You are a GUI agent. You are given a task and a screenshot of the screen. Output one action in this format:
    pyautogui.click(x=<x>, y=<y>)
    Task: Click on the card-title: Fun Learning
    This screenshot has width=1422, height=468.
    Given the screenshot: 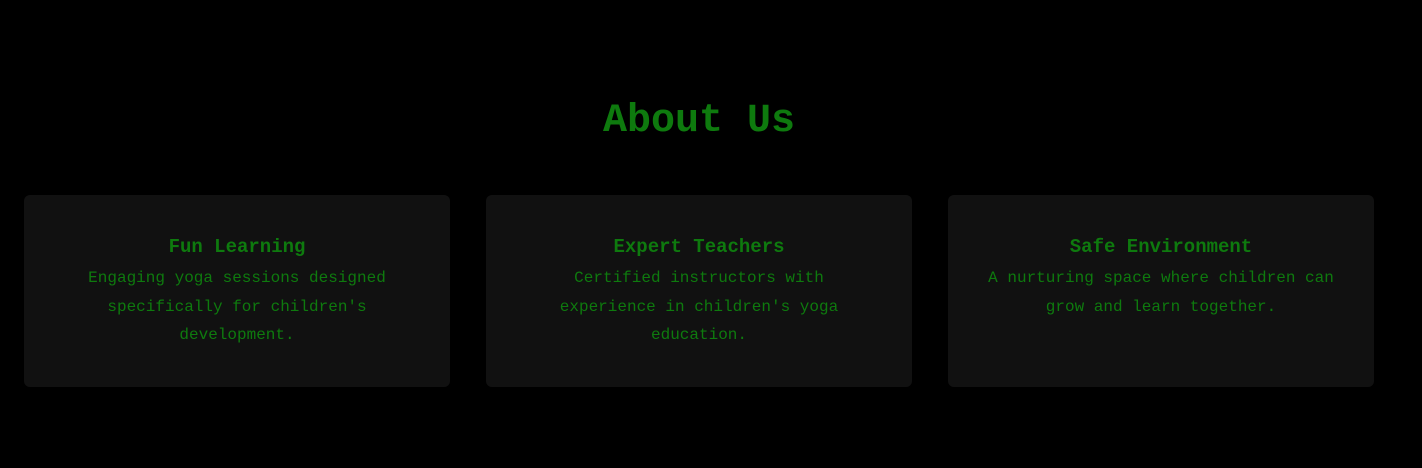 What is the action you would take?
    pyautogui.click(x=237, y=247)
    